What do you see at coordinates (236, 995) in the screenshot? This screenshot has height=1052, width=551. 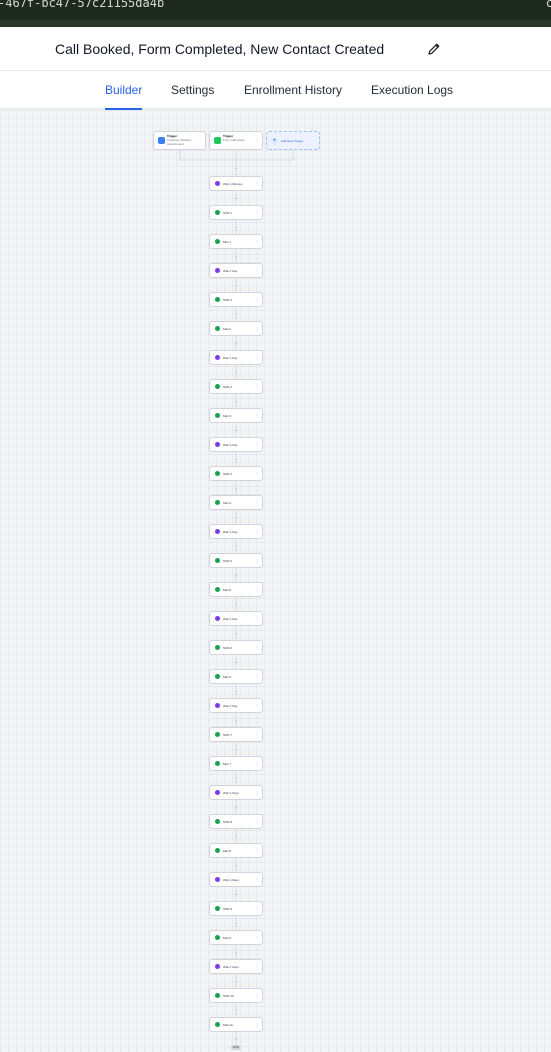 I see `action-node-sms: SMS 10 ⋮` at bounding box center [236, 995].